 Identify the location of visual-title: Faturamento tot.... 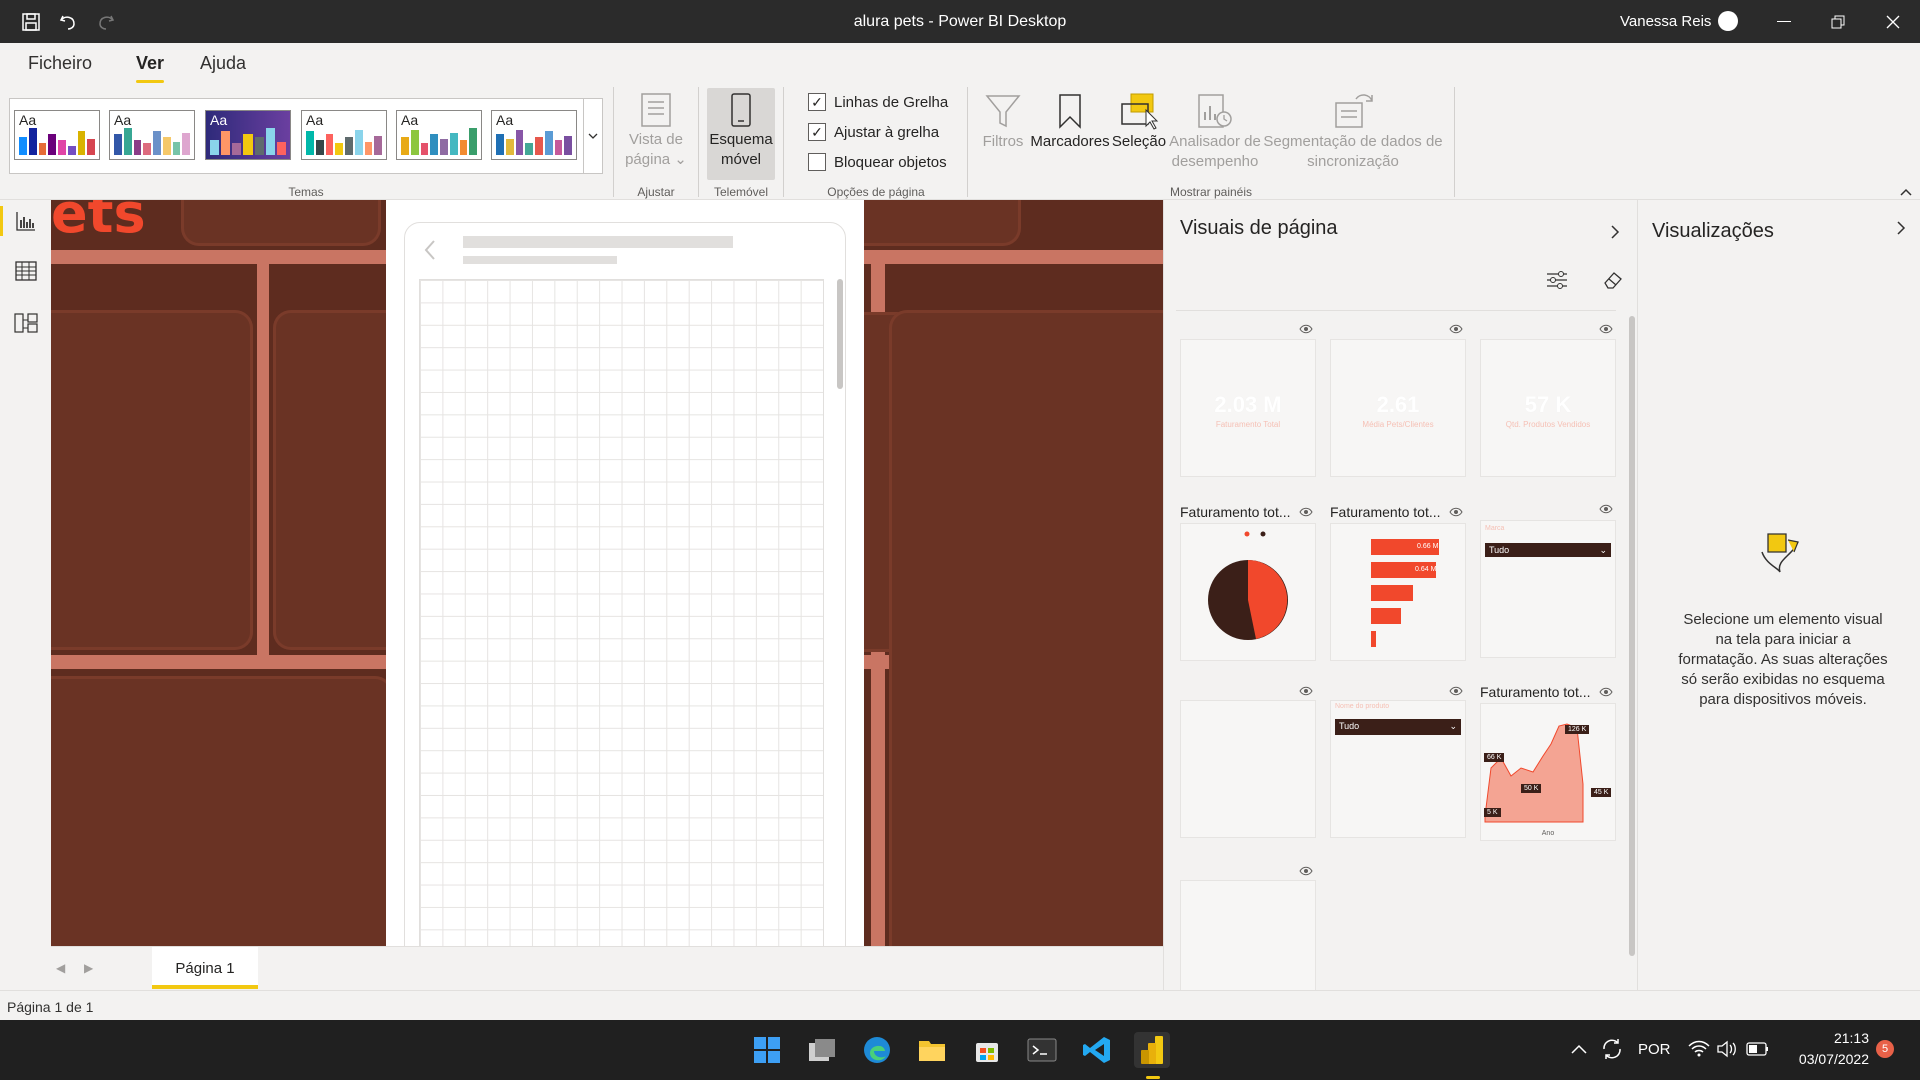
(1535, 692).